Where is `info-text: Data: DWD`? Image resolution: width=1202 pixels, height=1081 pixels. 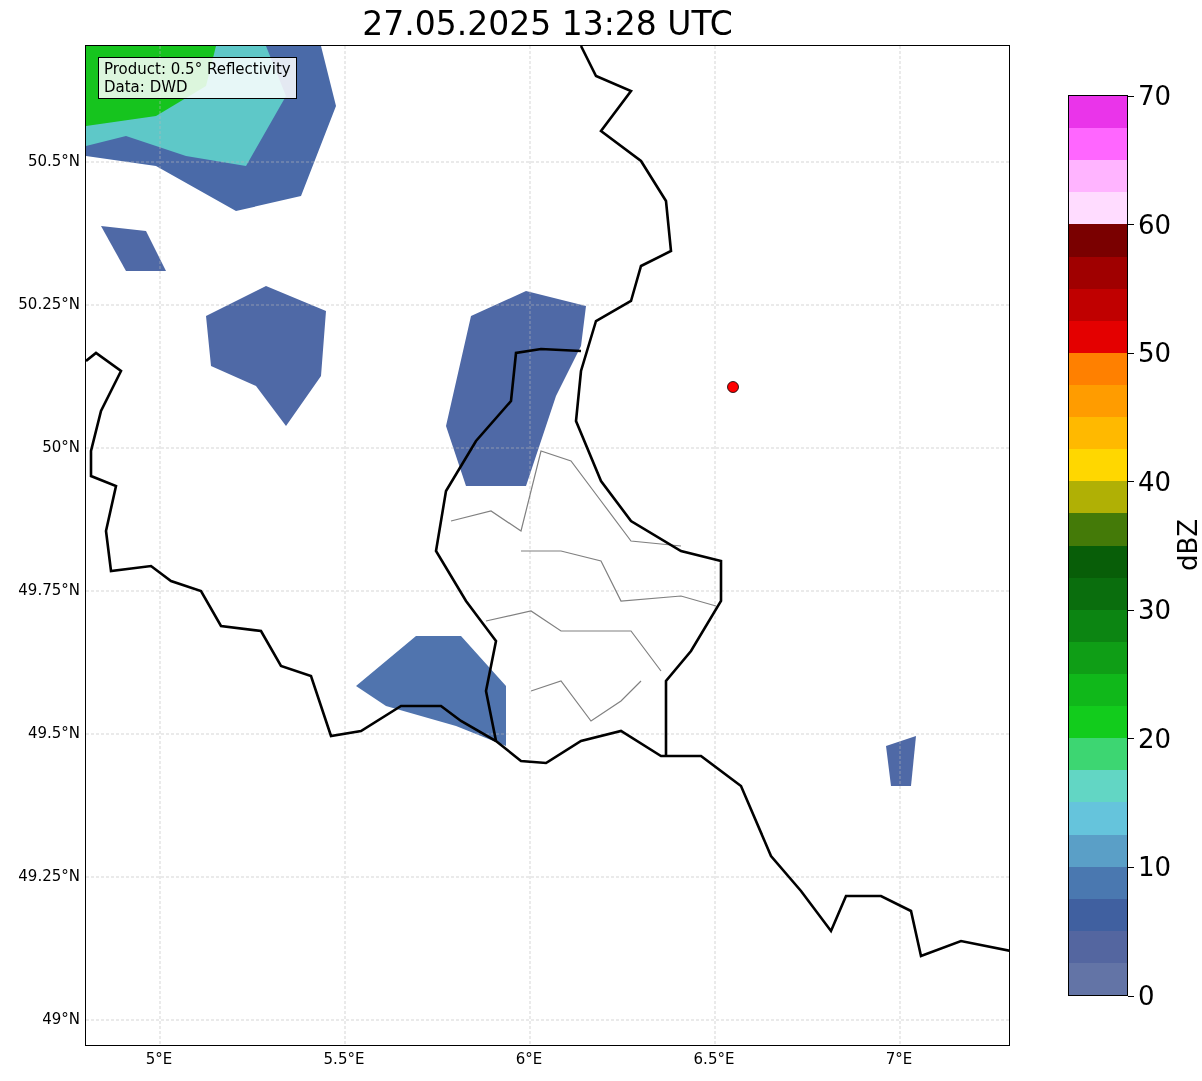 info-text: Data: DWD is located at coordinates (146, 87).